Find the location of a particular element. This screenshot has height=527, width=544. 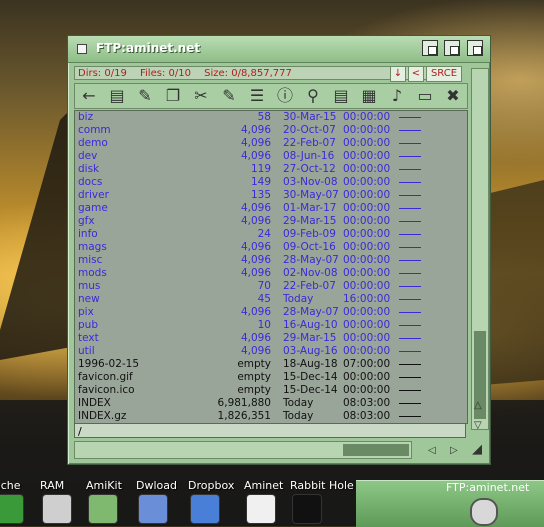

list-item: mods 4,096 02-Nov-08 00:00:00 is located at coordinates (271, 273).